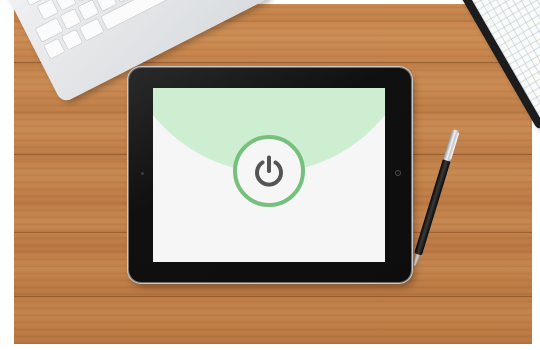 This screenshot has width=540, height=350. I want to click on power-button, so click(269, 171).